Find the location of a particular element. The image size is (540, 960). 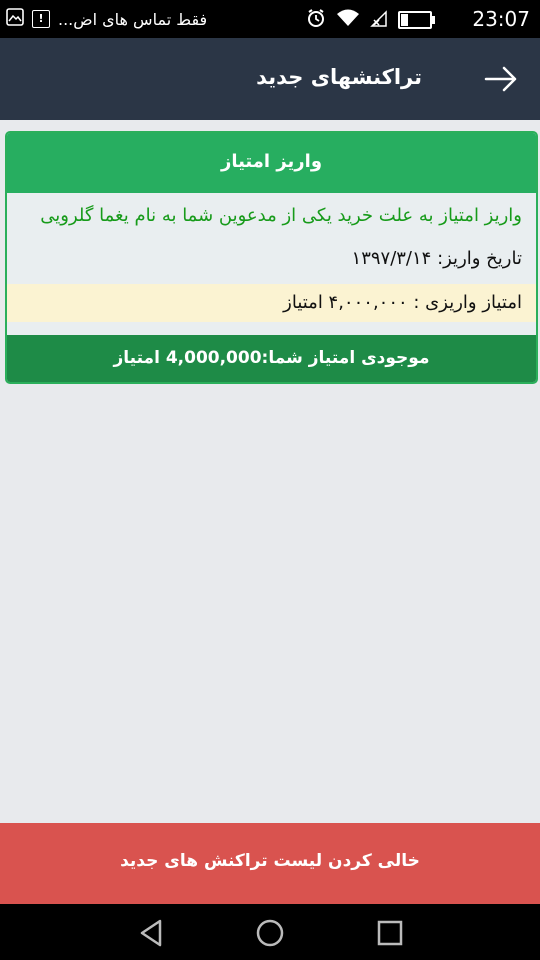

system-icons is located at coordinates (370, 20).